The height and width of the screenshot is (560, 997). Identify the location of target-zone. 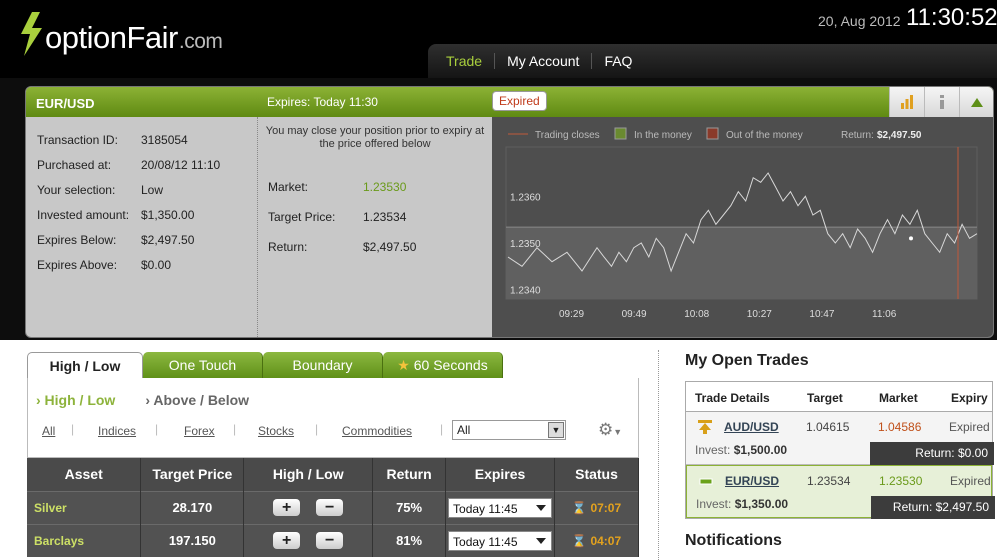
(741, 263).